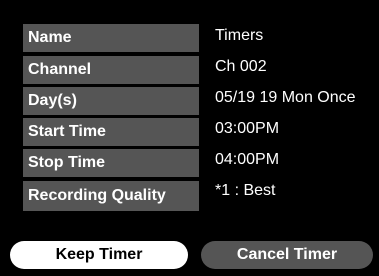  I want to click on channel-label: Channel, so click(111, 70).